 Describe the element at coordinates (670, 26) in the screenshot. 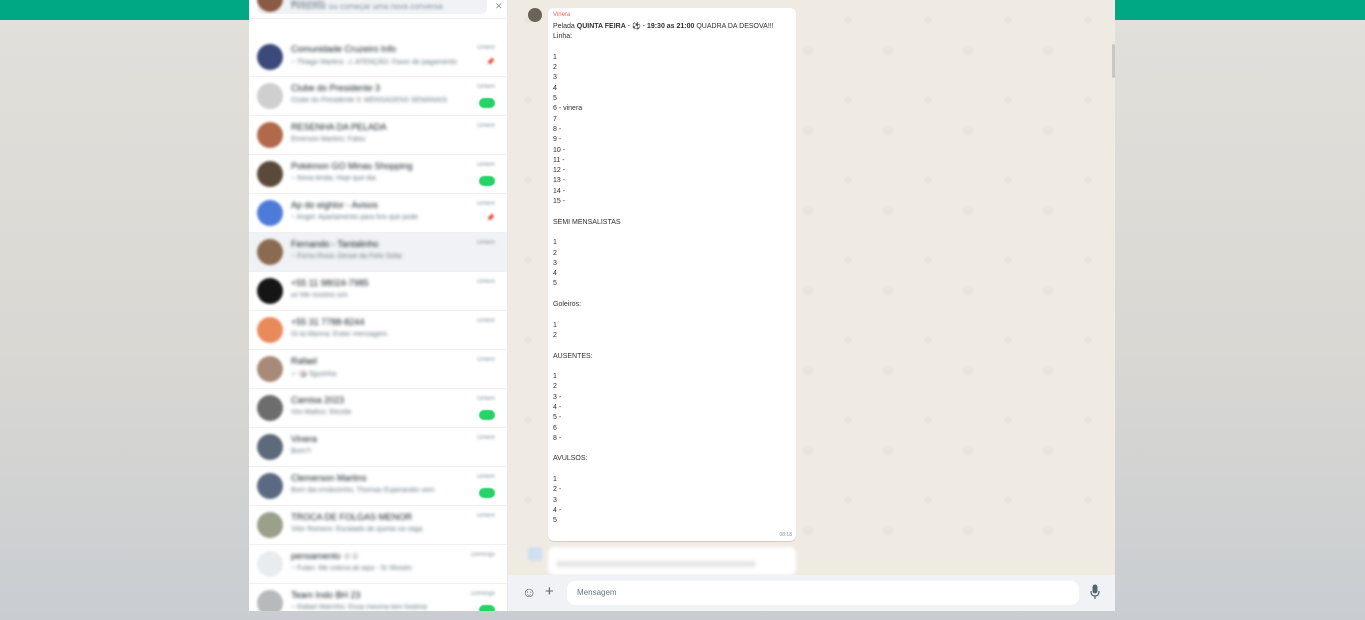

I see `message-time-range: 19:30 as 21:00` at that location.